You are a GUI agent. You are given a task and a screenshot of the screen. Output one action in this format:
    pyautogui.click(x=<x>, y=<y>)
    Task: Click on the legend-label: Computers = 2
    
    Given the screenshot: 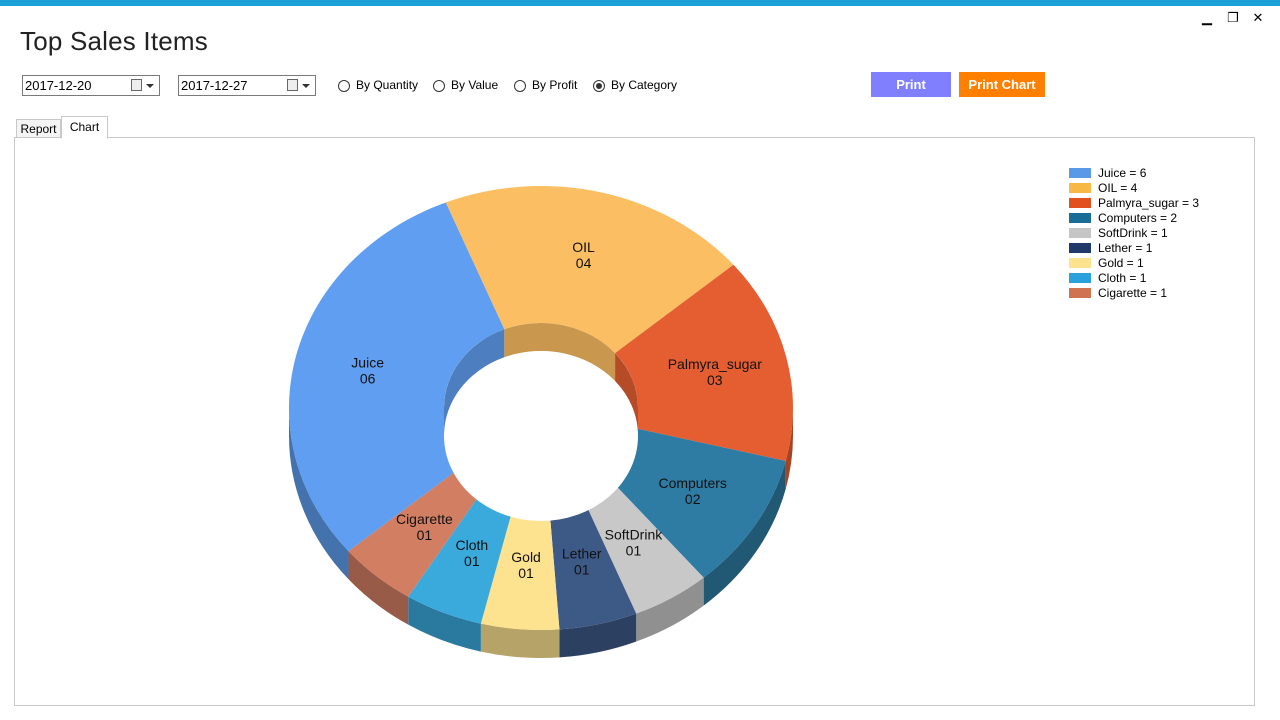 What is the action you would take?
    pyautogui.click(x=1138, y=217)
    